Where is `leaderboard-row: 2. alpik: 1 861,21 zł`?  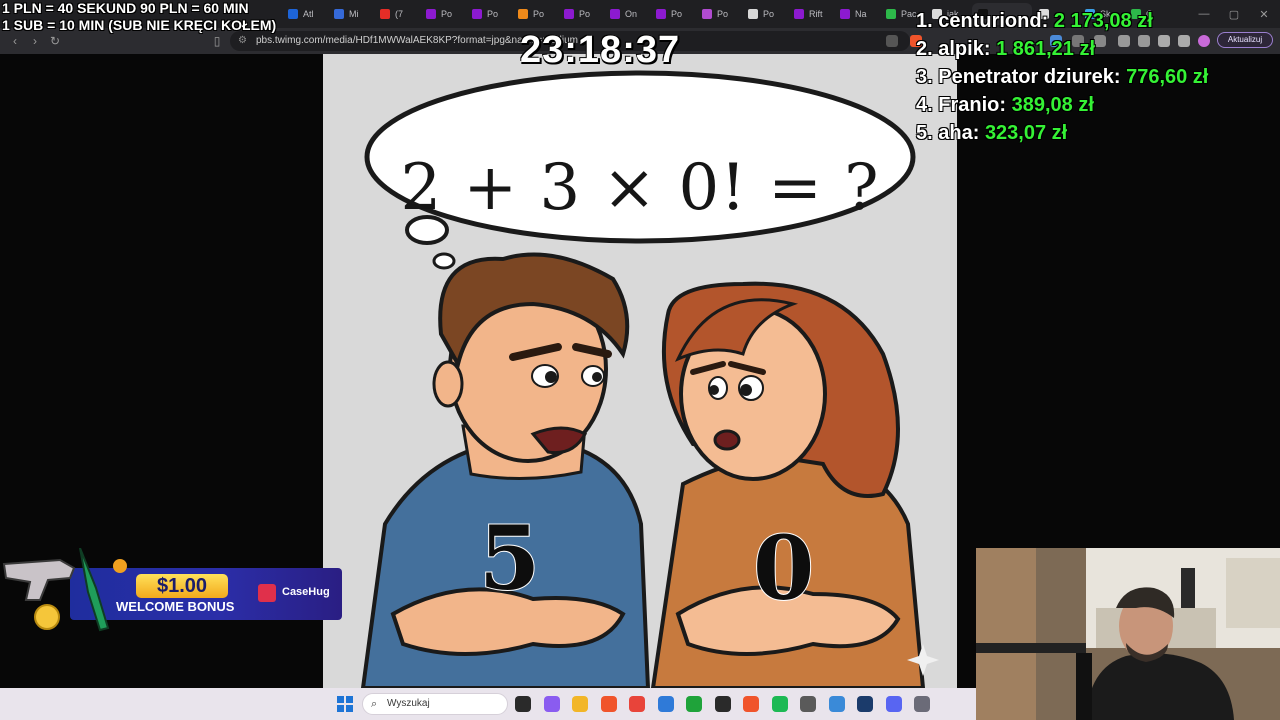
leaderboard-row: 2. alpik: 1 861,21 zł is located at coordinates (1005, 49).